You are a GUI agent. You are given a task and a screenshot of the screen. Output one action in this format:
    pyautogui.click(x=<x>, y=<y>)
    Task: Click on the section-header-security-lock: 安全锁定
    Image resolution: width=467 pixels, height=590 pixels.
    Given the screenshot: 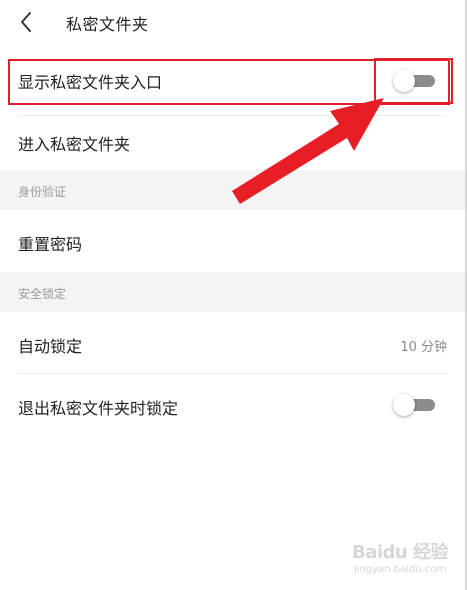 What is the action you would take?
    pyautogui.click(x=232, y=292)
    